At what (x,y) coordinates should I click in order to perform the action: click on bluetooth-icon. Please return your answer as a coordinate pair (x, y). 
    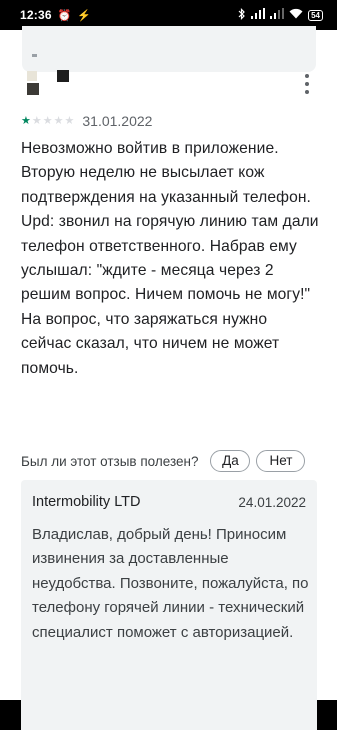
    Looking at the image, I should click on (242, 15).